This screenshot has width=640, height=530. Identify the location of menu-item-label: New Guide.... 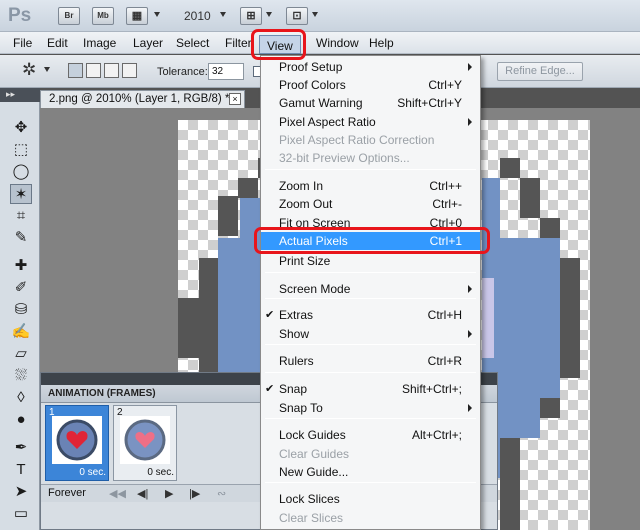
(314, 472).